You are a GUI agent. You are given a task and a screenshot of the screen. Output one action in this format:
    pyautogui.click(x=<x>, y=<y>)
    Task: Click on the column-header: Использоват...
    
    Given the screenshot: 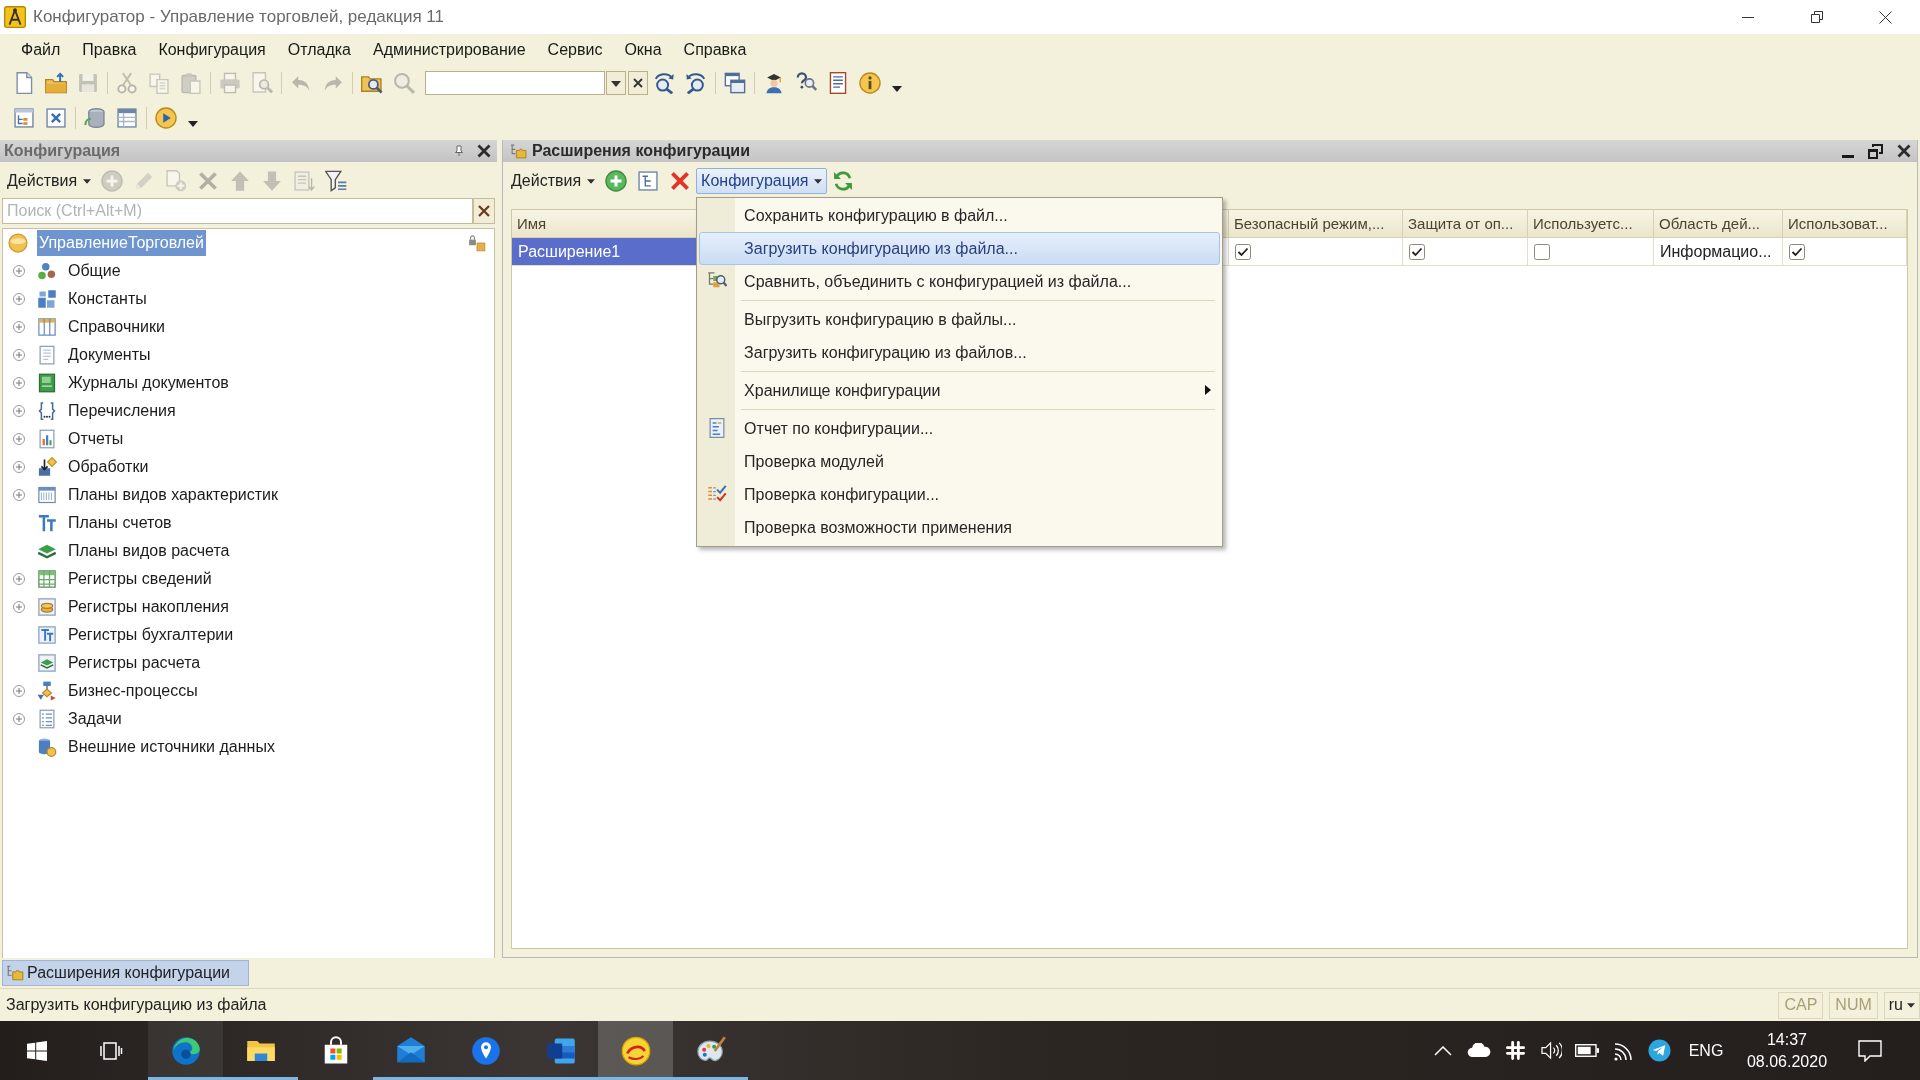 What is the action you would take?
    pyautogui.click(x=1845, y=223)
    